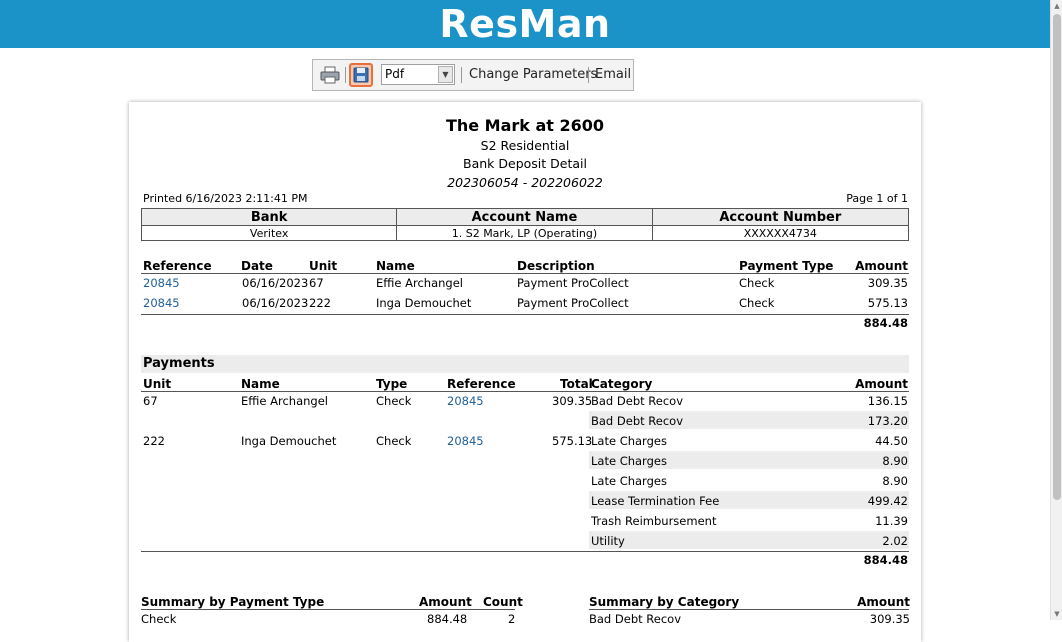 This screenshot has height=642, width=1062. Describe the element at coordinates (572, 441) in the screenshot. I see `total-cell: 575.13` at that location.